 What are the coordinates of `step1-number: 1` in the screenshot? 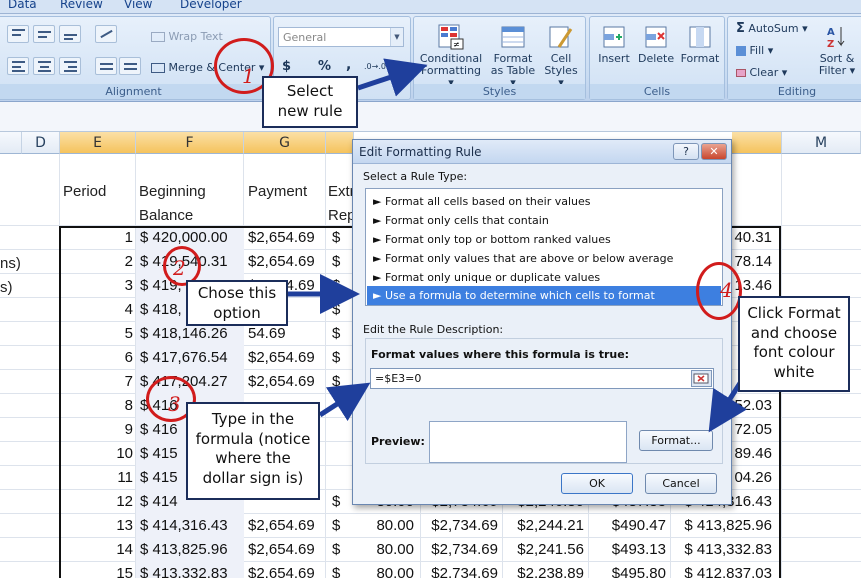 It's located at (248, 76).